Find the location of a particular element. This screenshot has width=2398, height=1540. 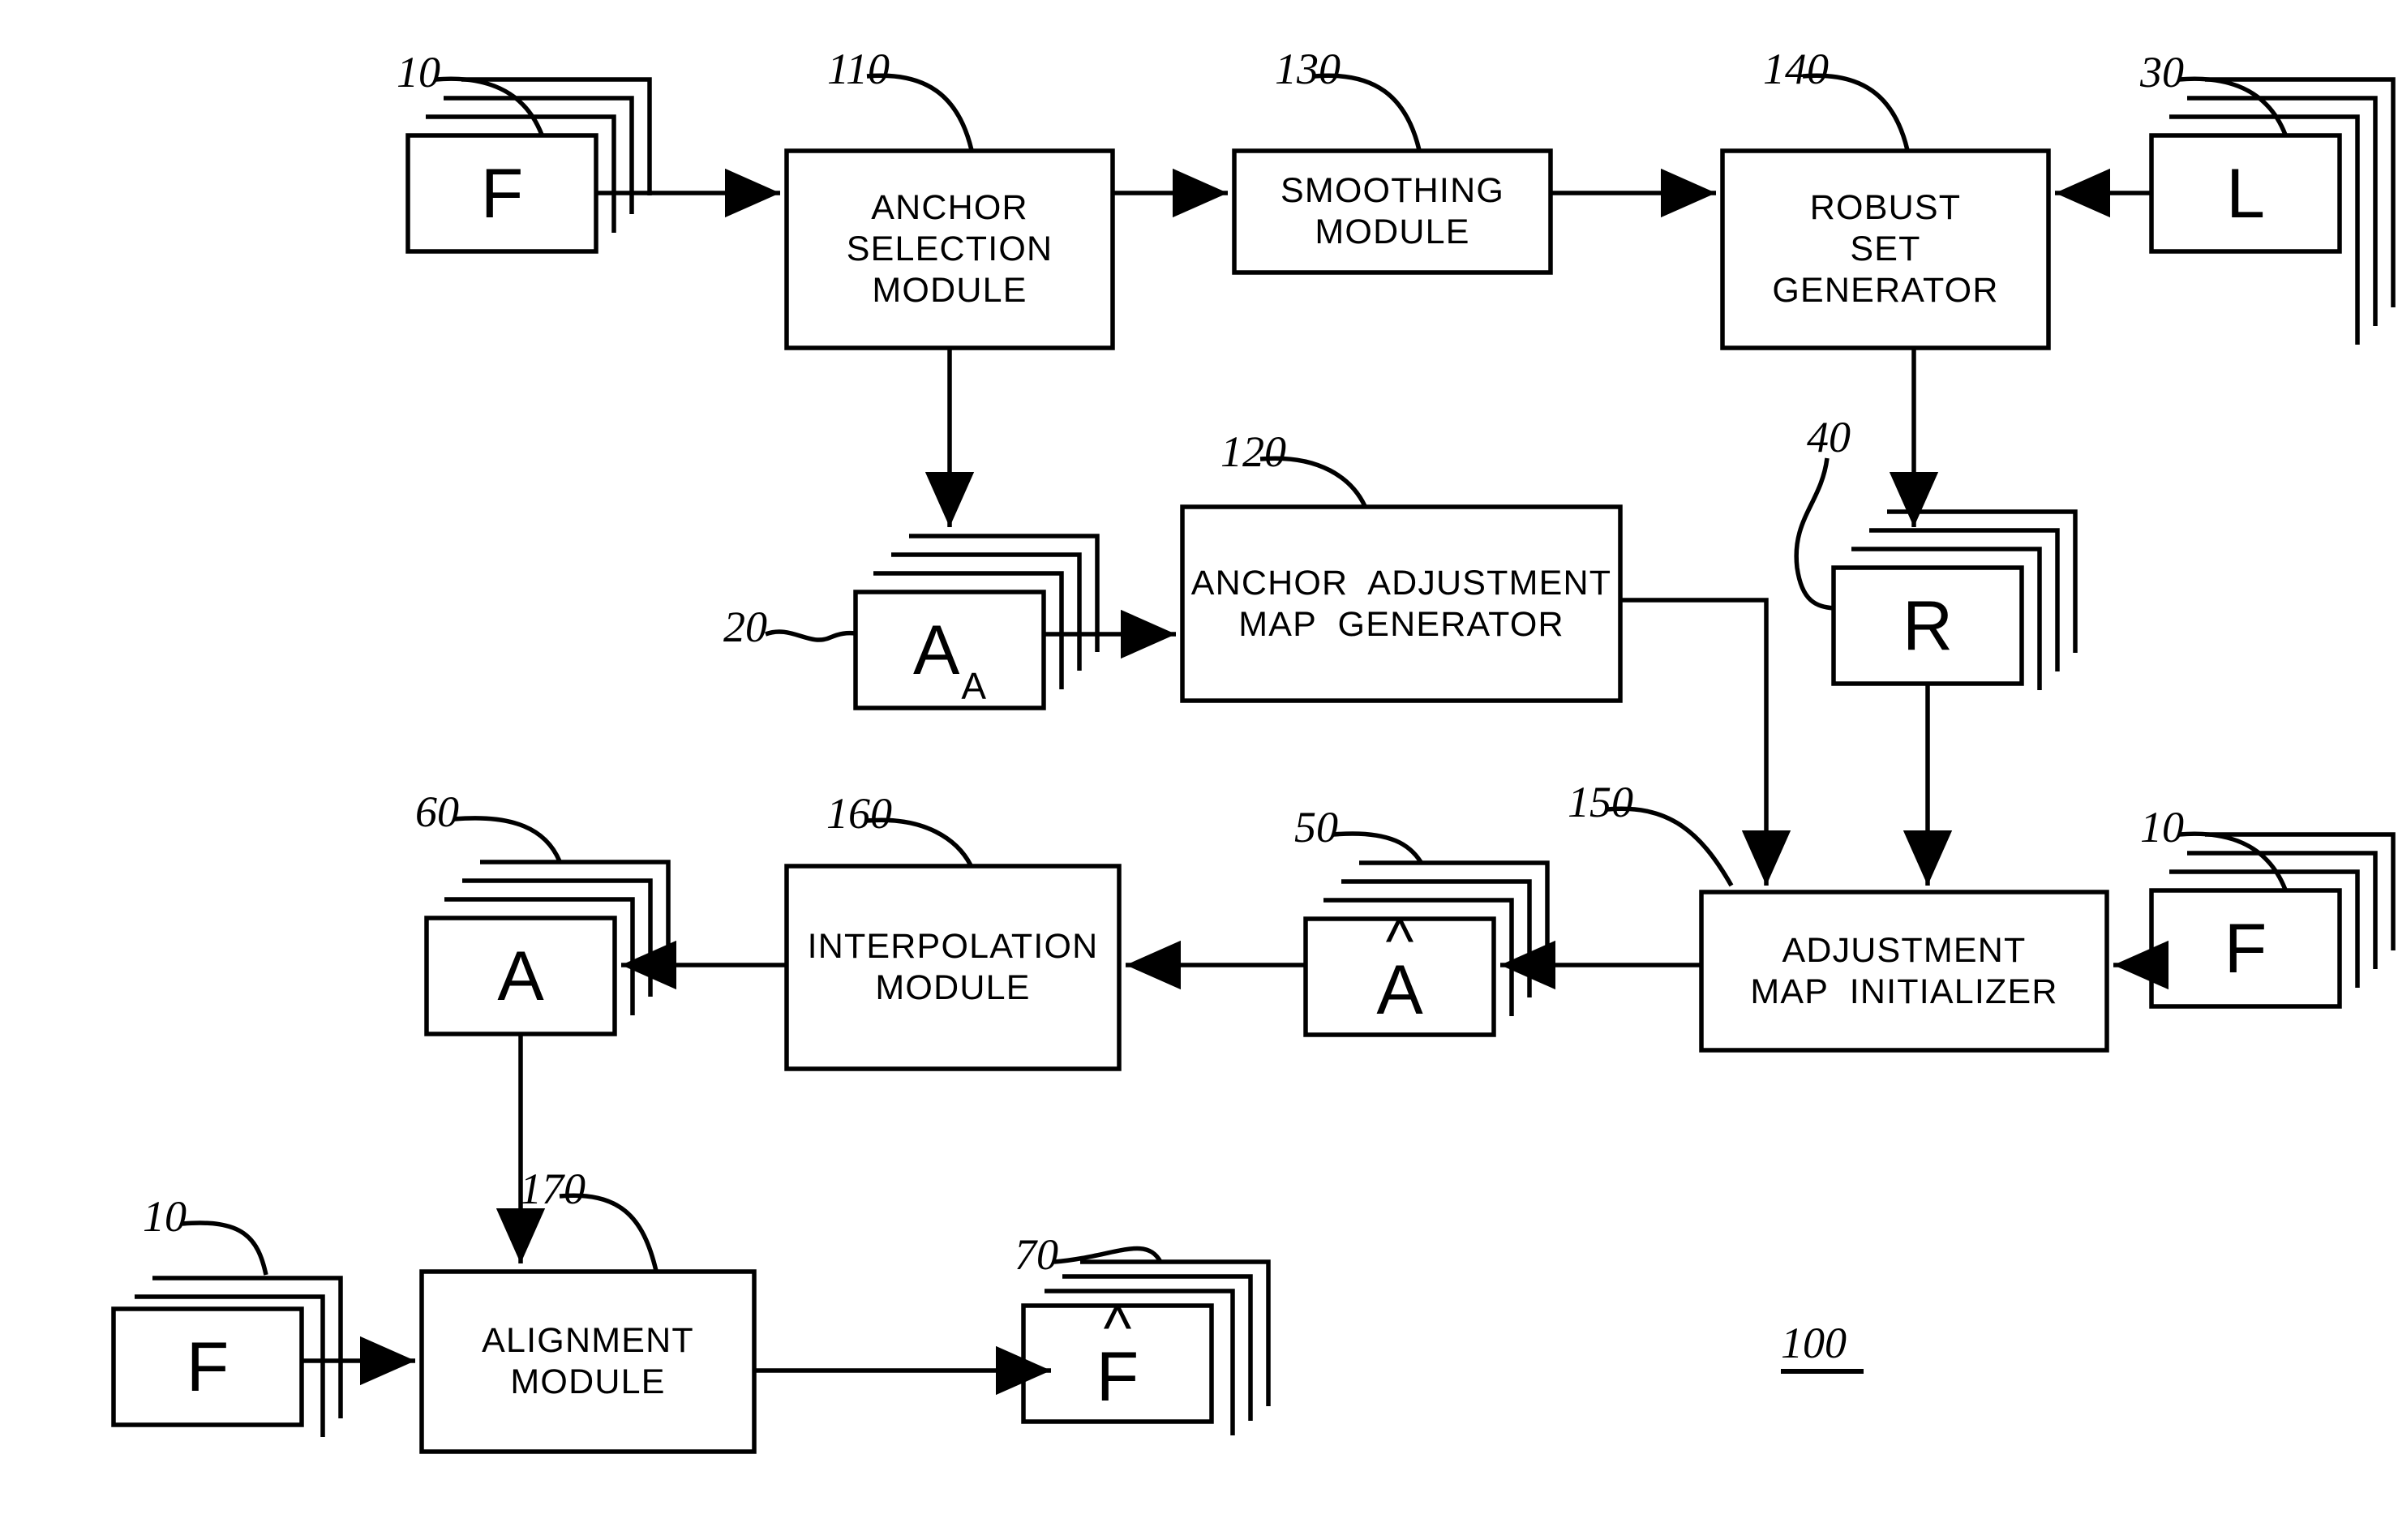

stack-adjustment-maps-initial is located at coordinates (1426, 948).